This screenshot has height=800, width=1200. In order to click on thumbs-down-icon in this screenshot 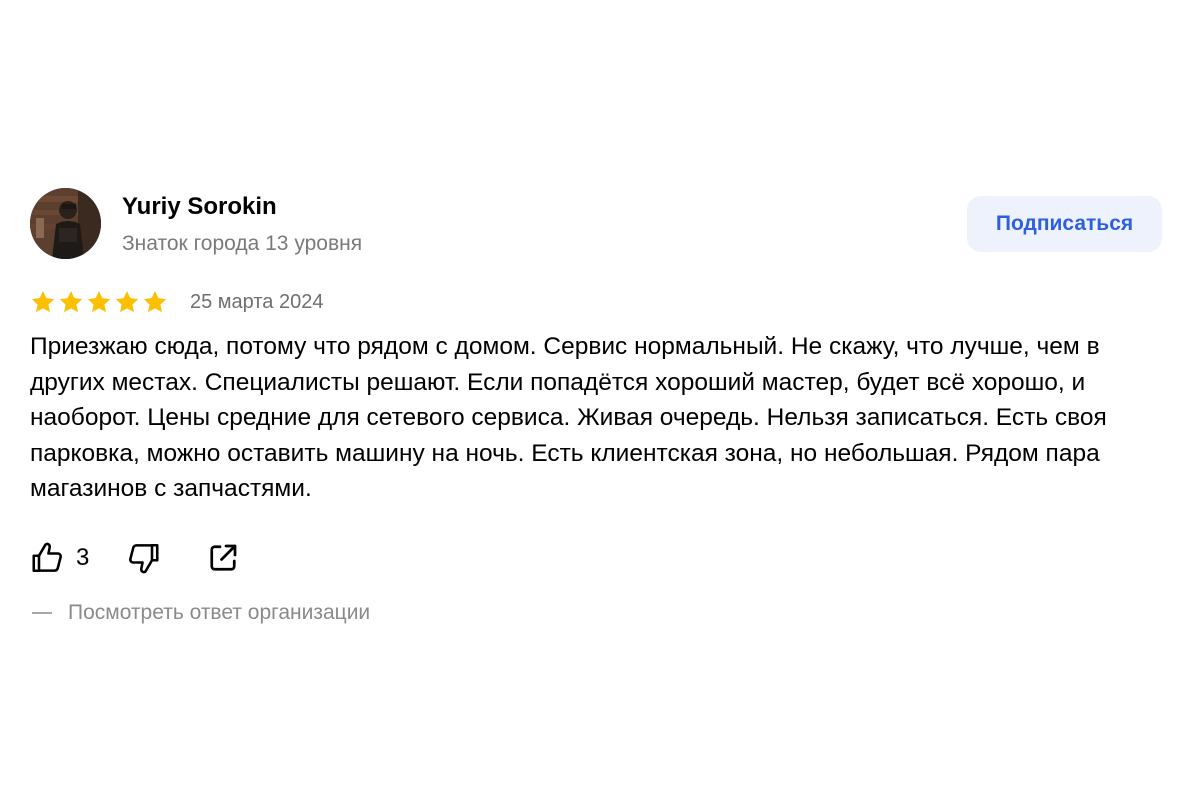, I will do `click(144, 558)`.